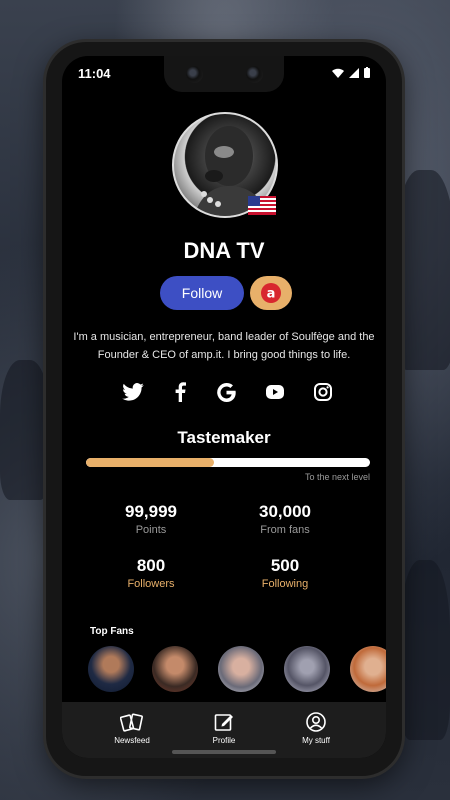 Image resolution: width=450 pixels, height=800 pixels. I want to click on status-bar: 11:04, so click(224, 74).